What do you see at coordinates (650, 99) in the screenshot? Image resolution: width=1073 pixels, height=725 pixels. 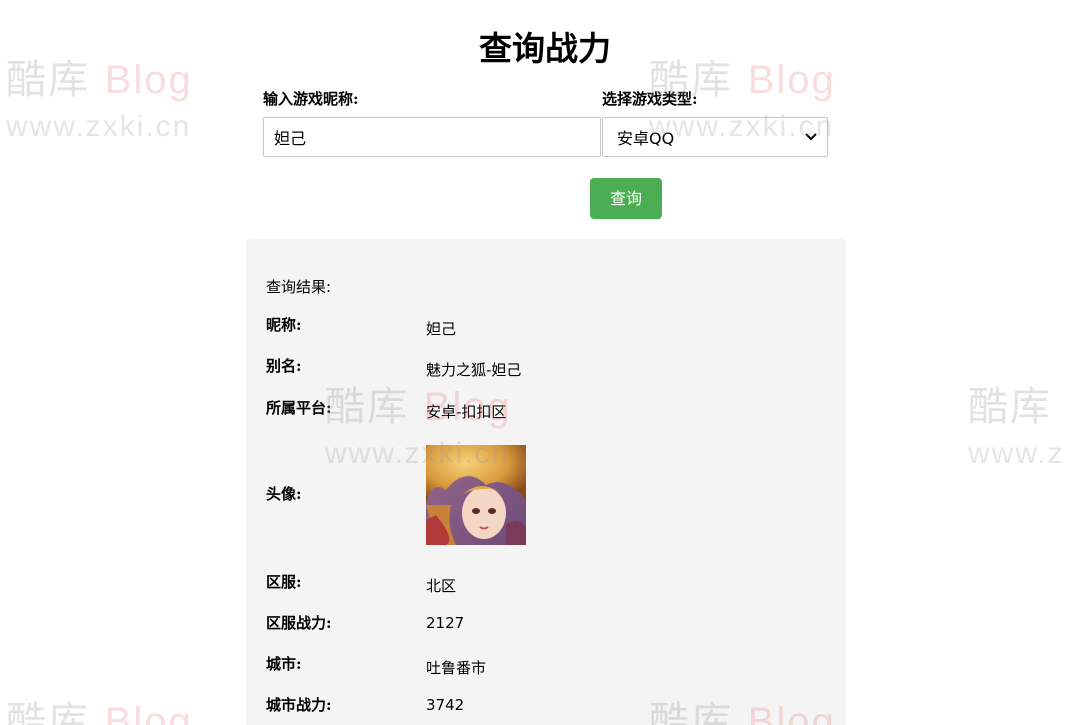 I see `game-type-label: 选择游戏类型:` at bounding box center [650, 99].